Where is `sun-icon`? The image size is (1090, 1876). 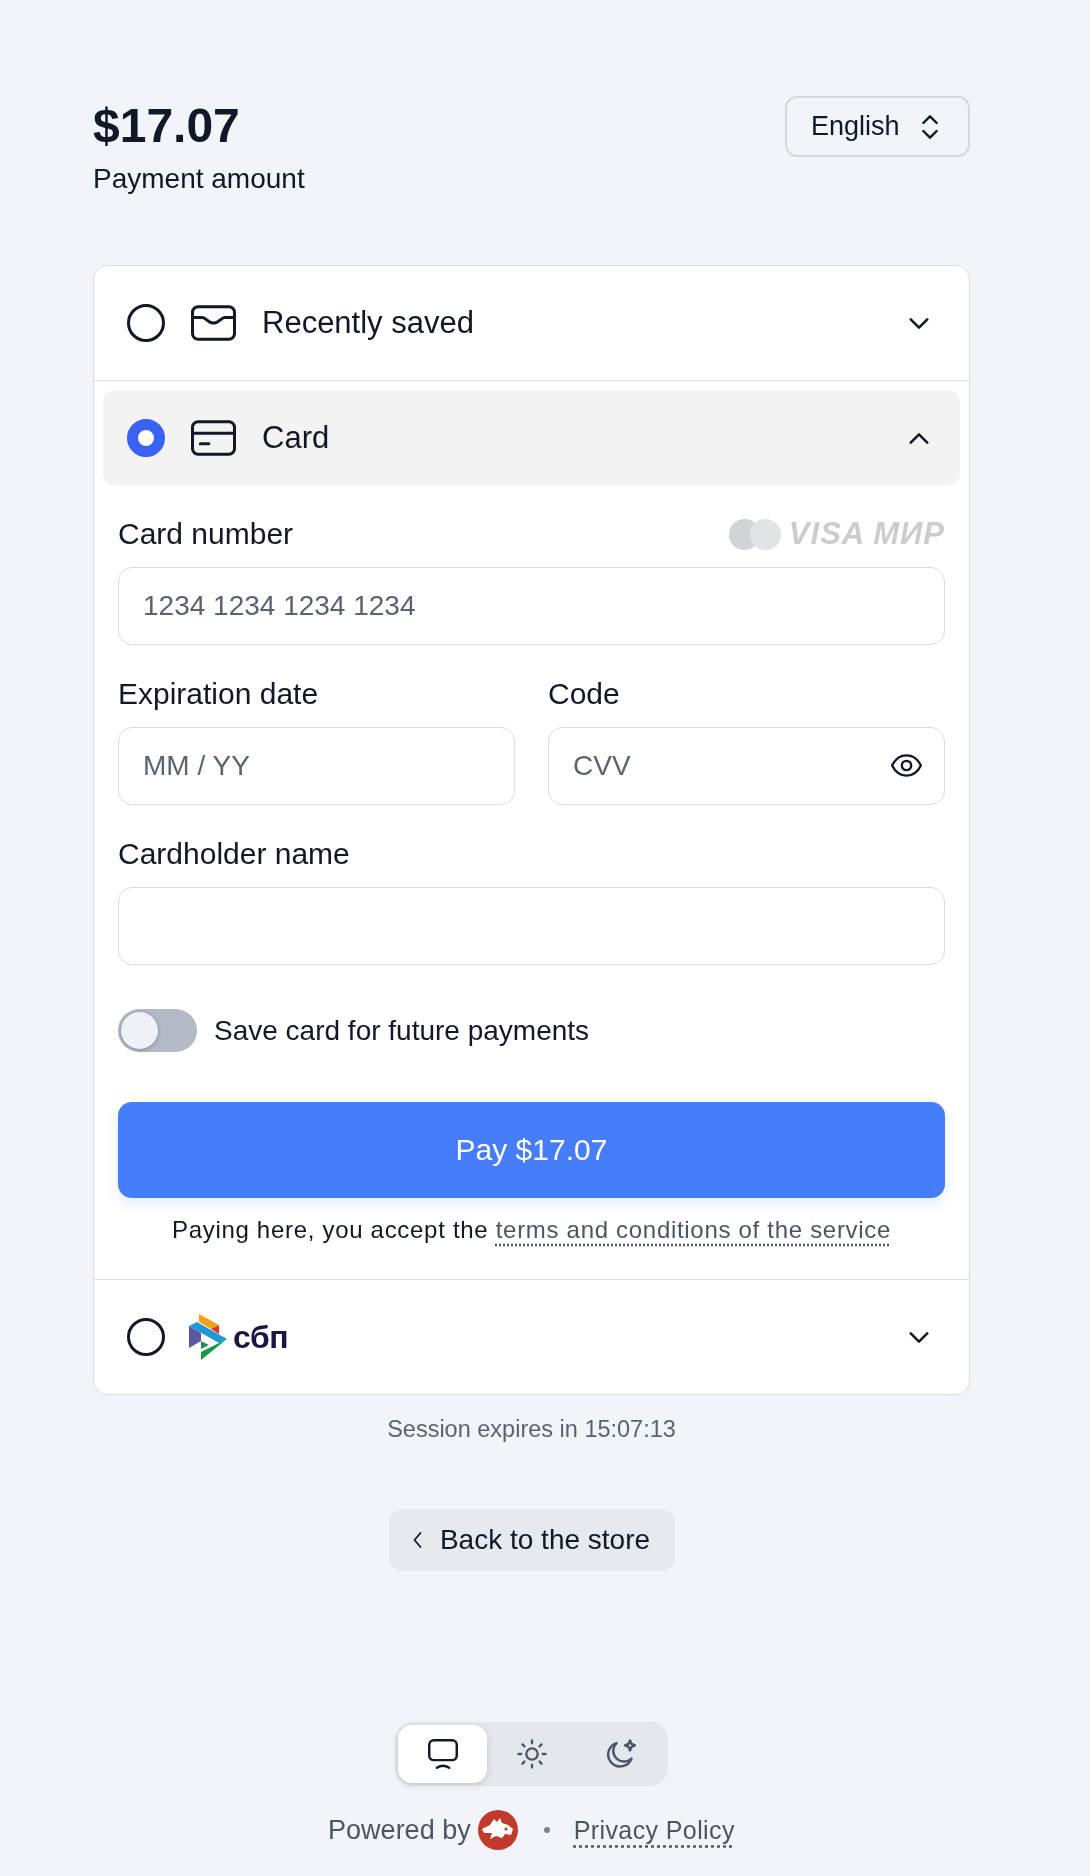 sun-icon is located at coordinates (531, 1754).